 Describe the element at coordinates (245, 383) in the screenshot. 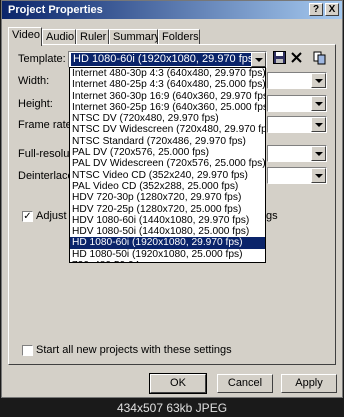

I see `cancel-button: Cancel` at that location.